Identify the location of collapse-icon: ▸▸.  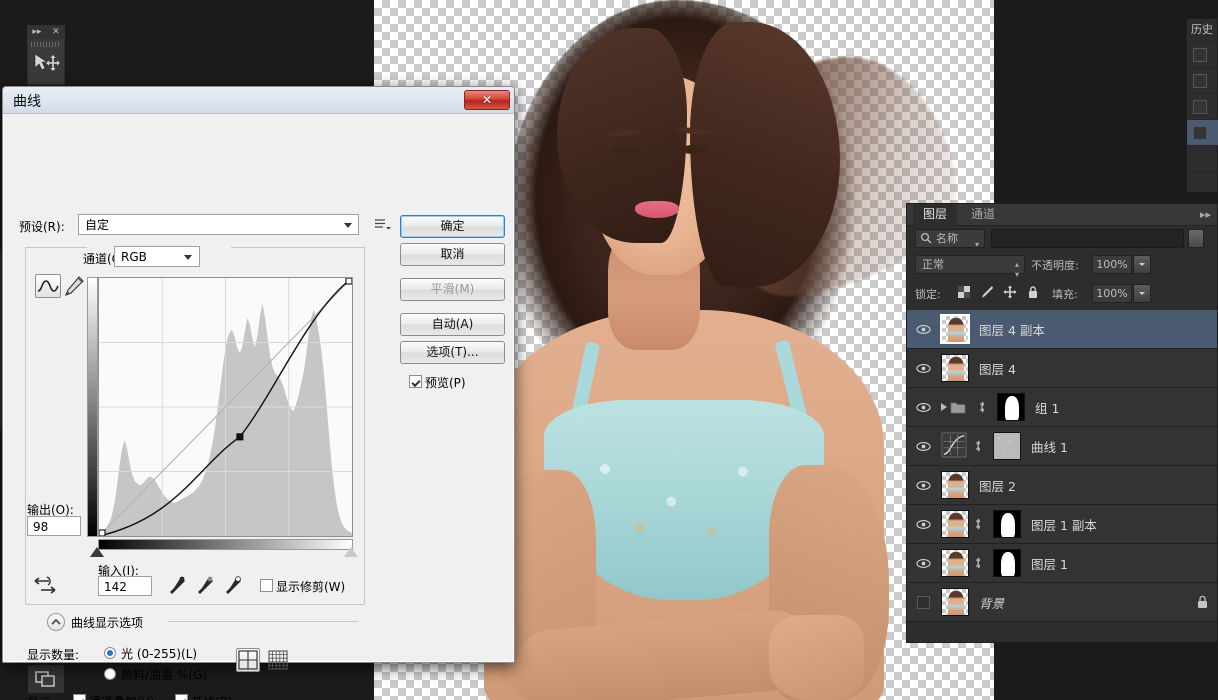
(36, 32).